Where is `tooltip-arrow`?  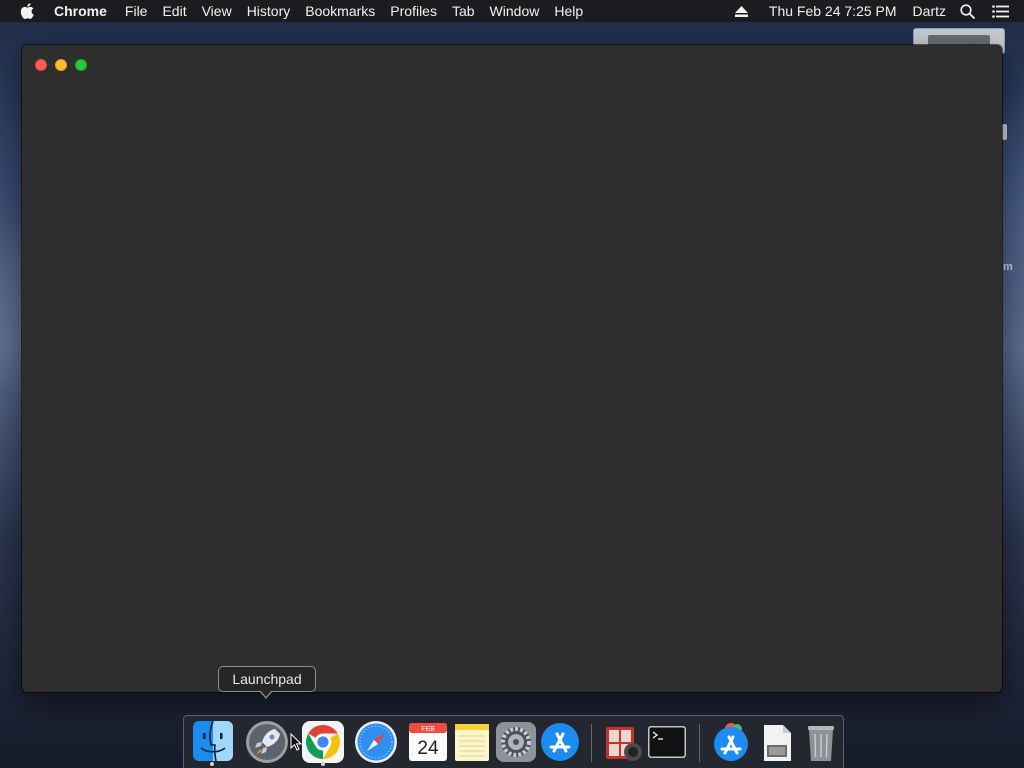
tooltip-arrow is located at coordinates (266, 694).